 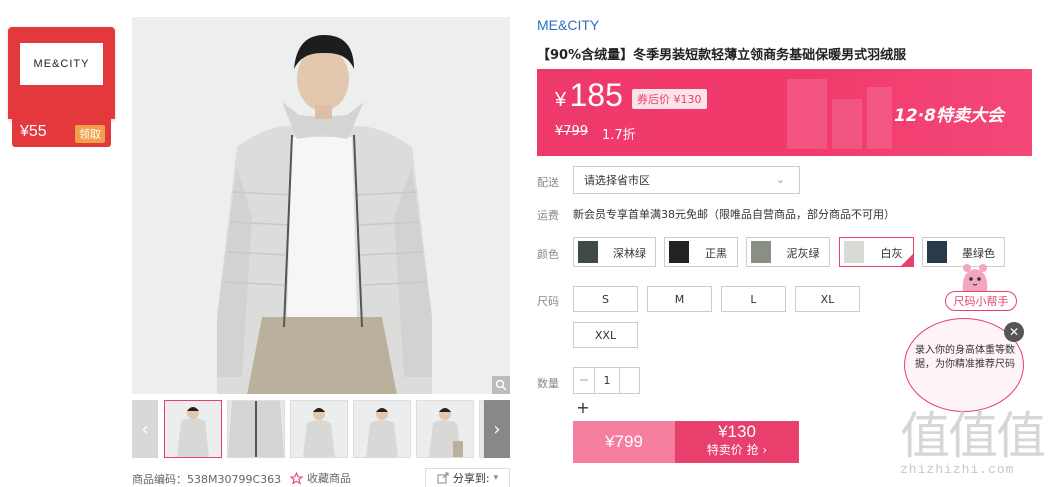 I want to click on favorite-label: 收藏商品, so click(x=329, y=478).